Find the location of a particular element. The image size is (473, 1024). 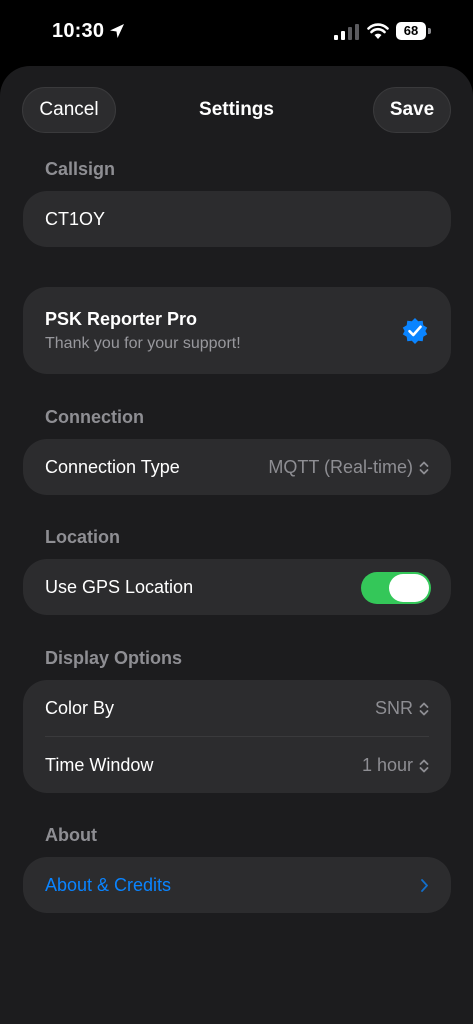

toggle-knob is located at coordinates (409, 588).